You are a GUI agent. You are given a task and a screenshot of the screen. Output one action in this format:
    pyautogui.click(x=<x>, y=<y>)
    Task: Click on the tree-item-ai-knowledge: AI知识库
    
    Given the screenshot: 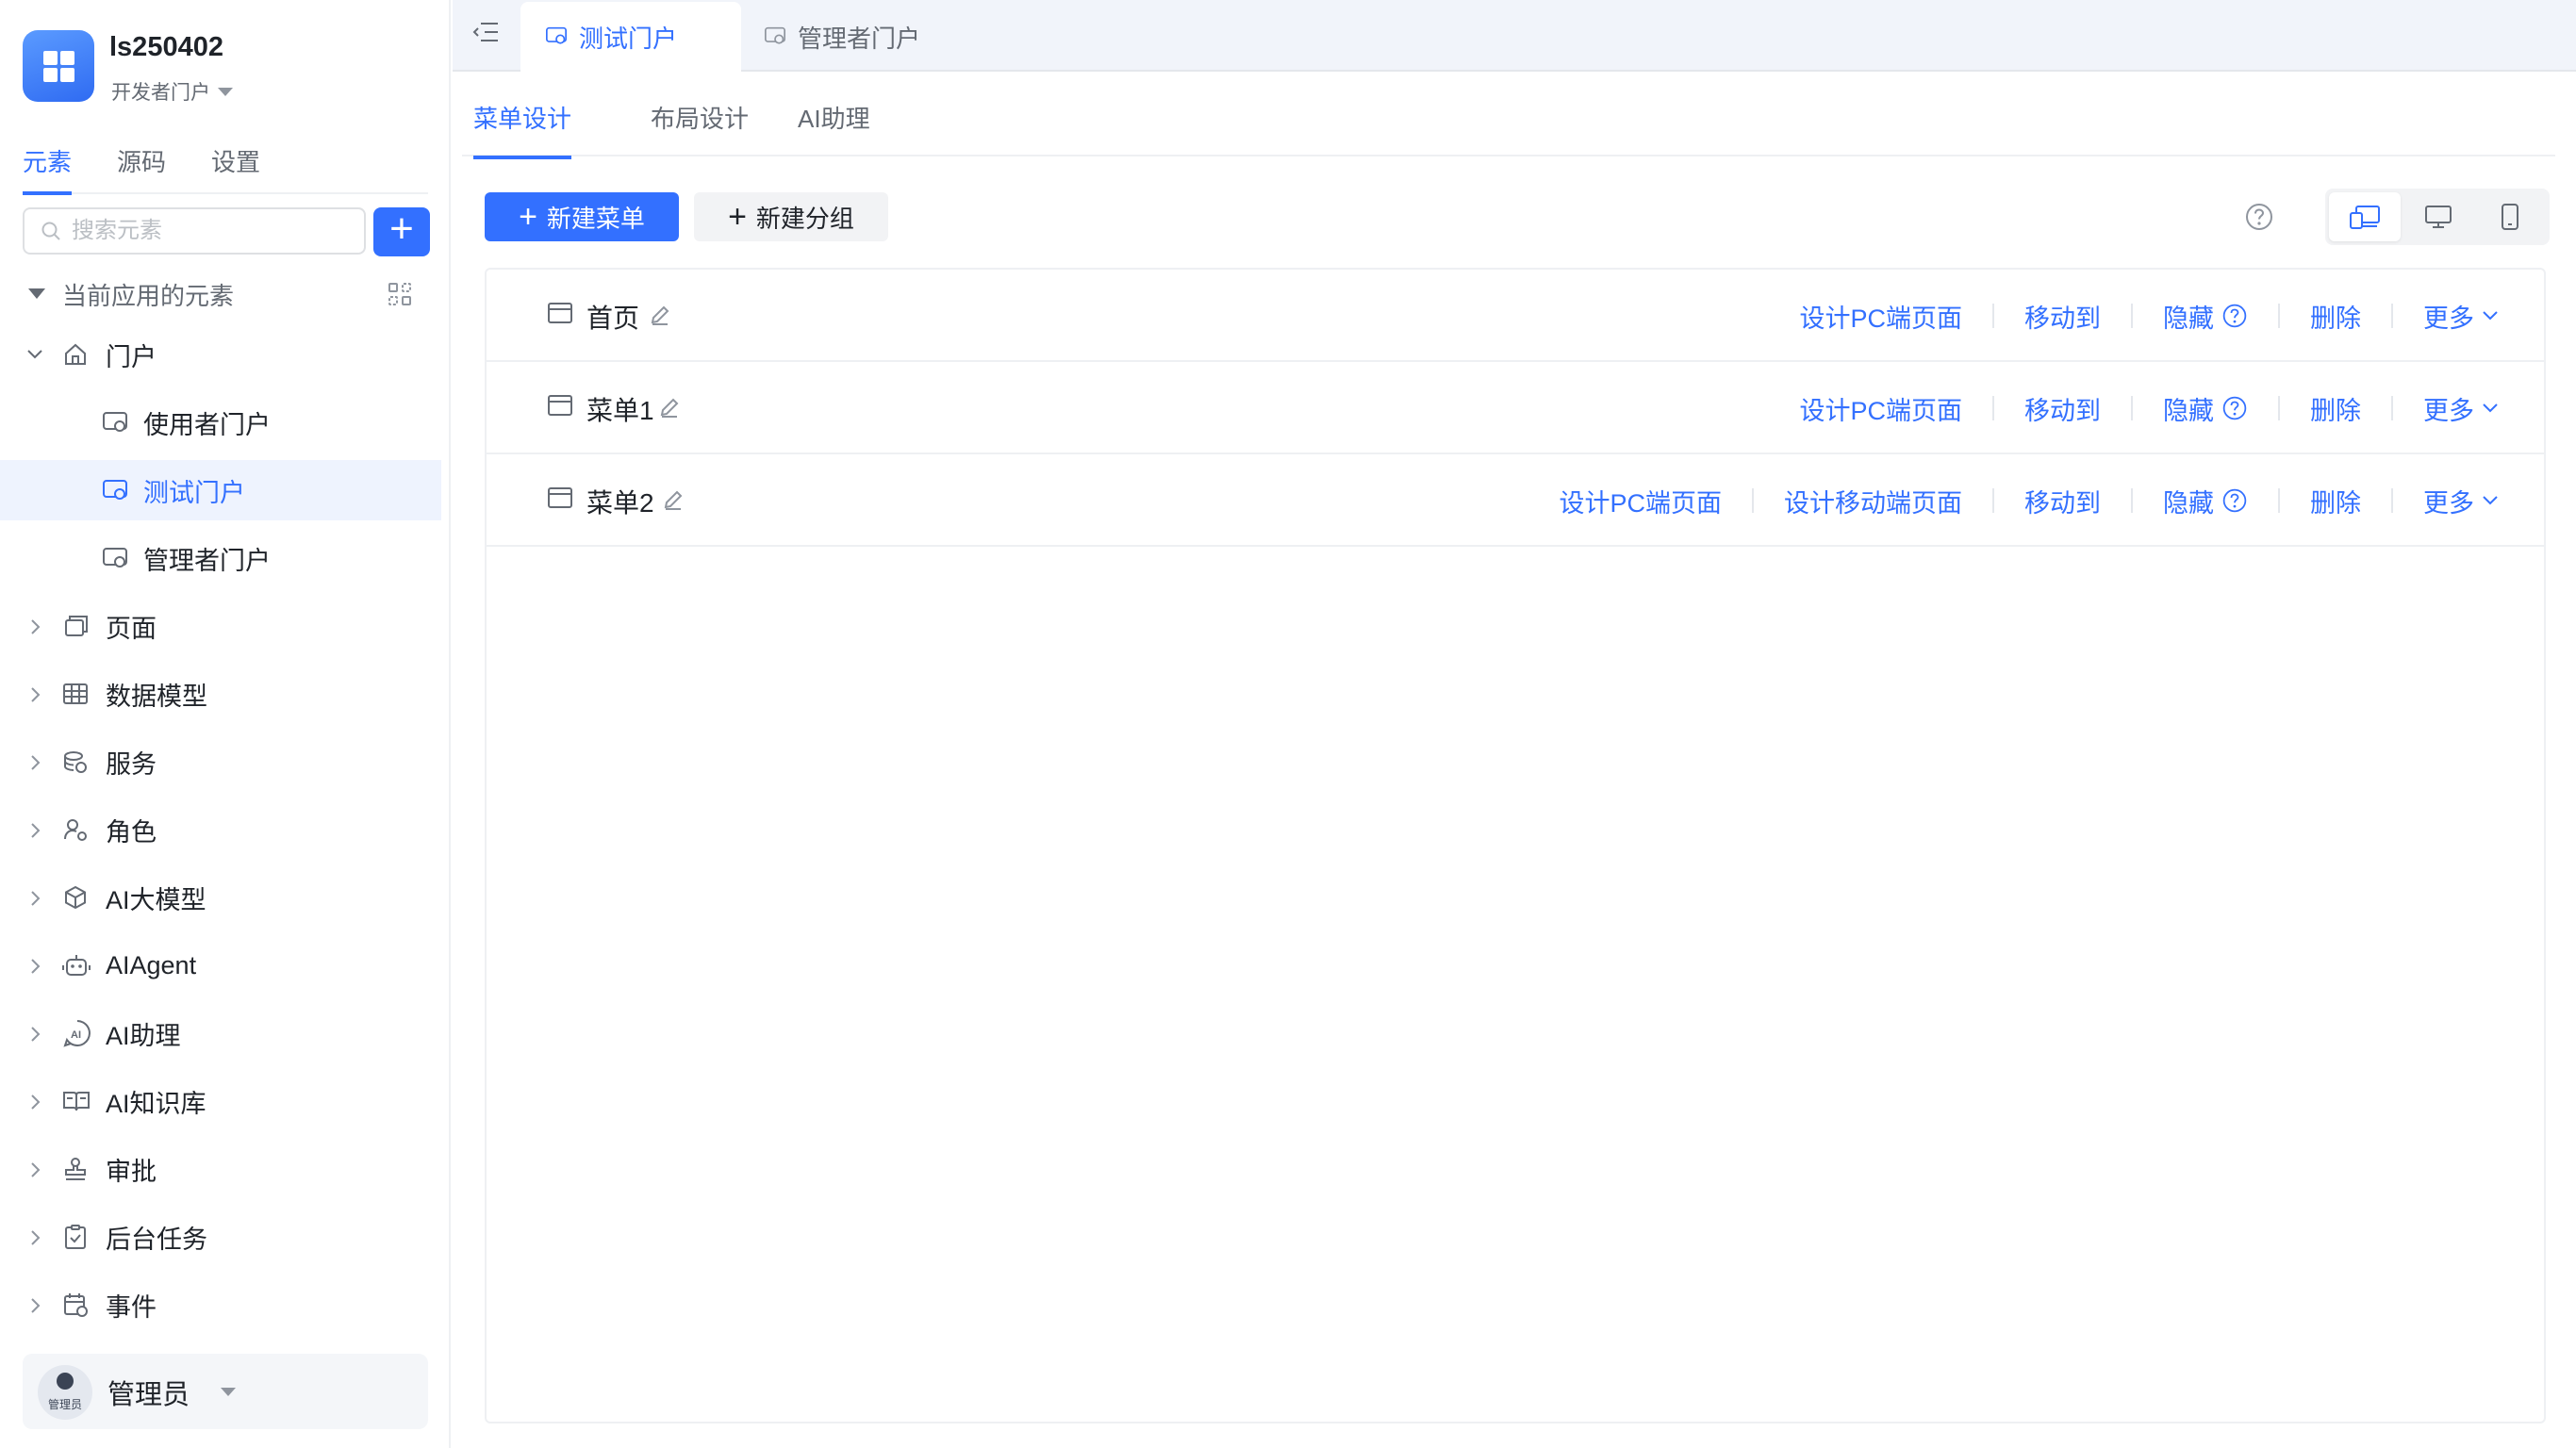 What is the action you would take?
    pyautogui.click(x=220, y=1101)
    